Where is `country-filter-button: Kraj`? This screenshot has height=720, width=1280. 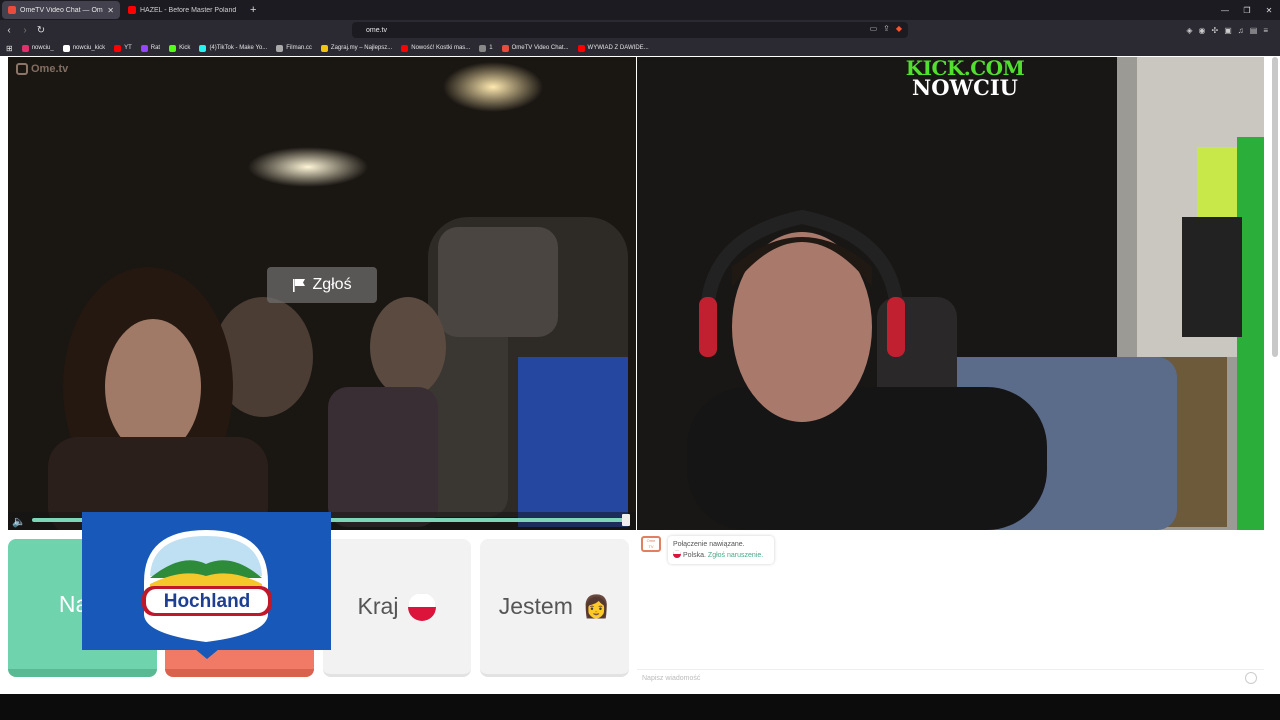
country-filter-button: Kraj is located at coordinates (397, 608).